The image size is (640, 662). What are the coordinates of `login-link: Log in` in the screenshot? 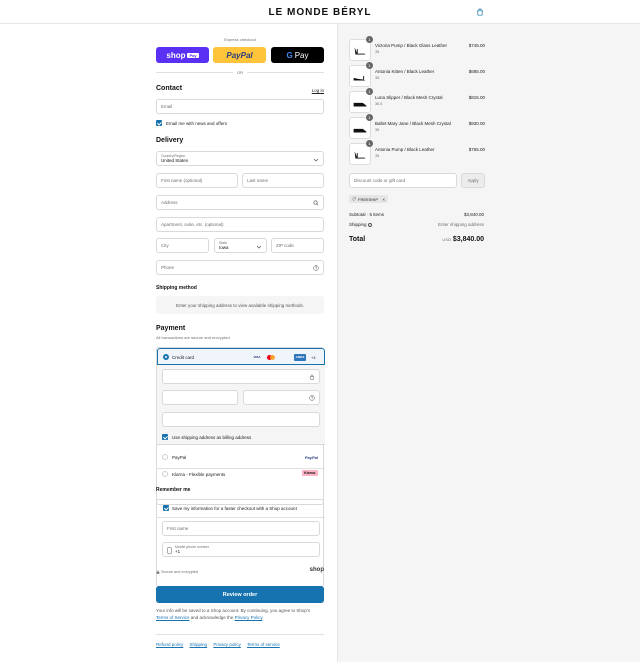 It's located at (318, 90).